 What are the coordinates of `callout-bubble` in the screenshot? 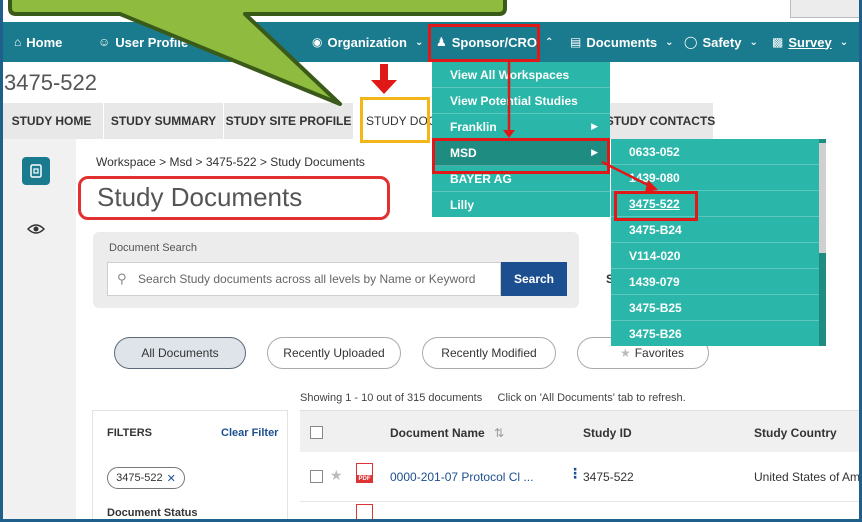 It's located at (257, 53).